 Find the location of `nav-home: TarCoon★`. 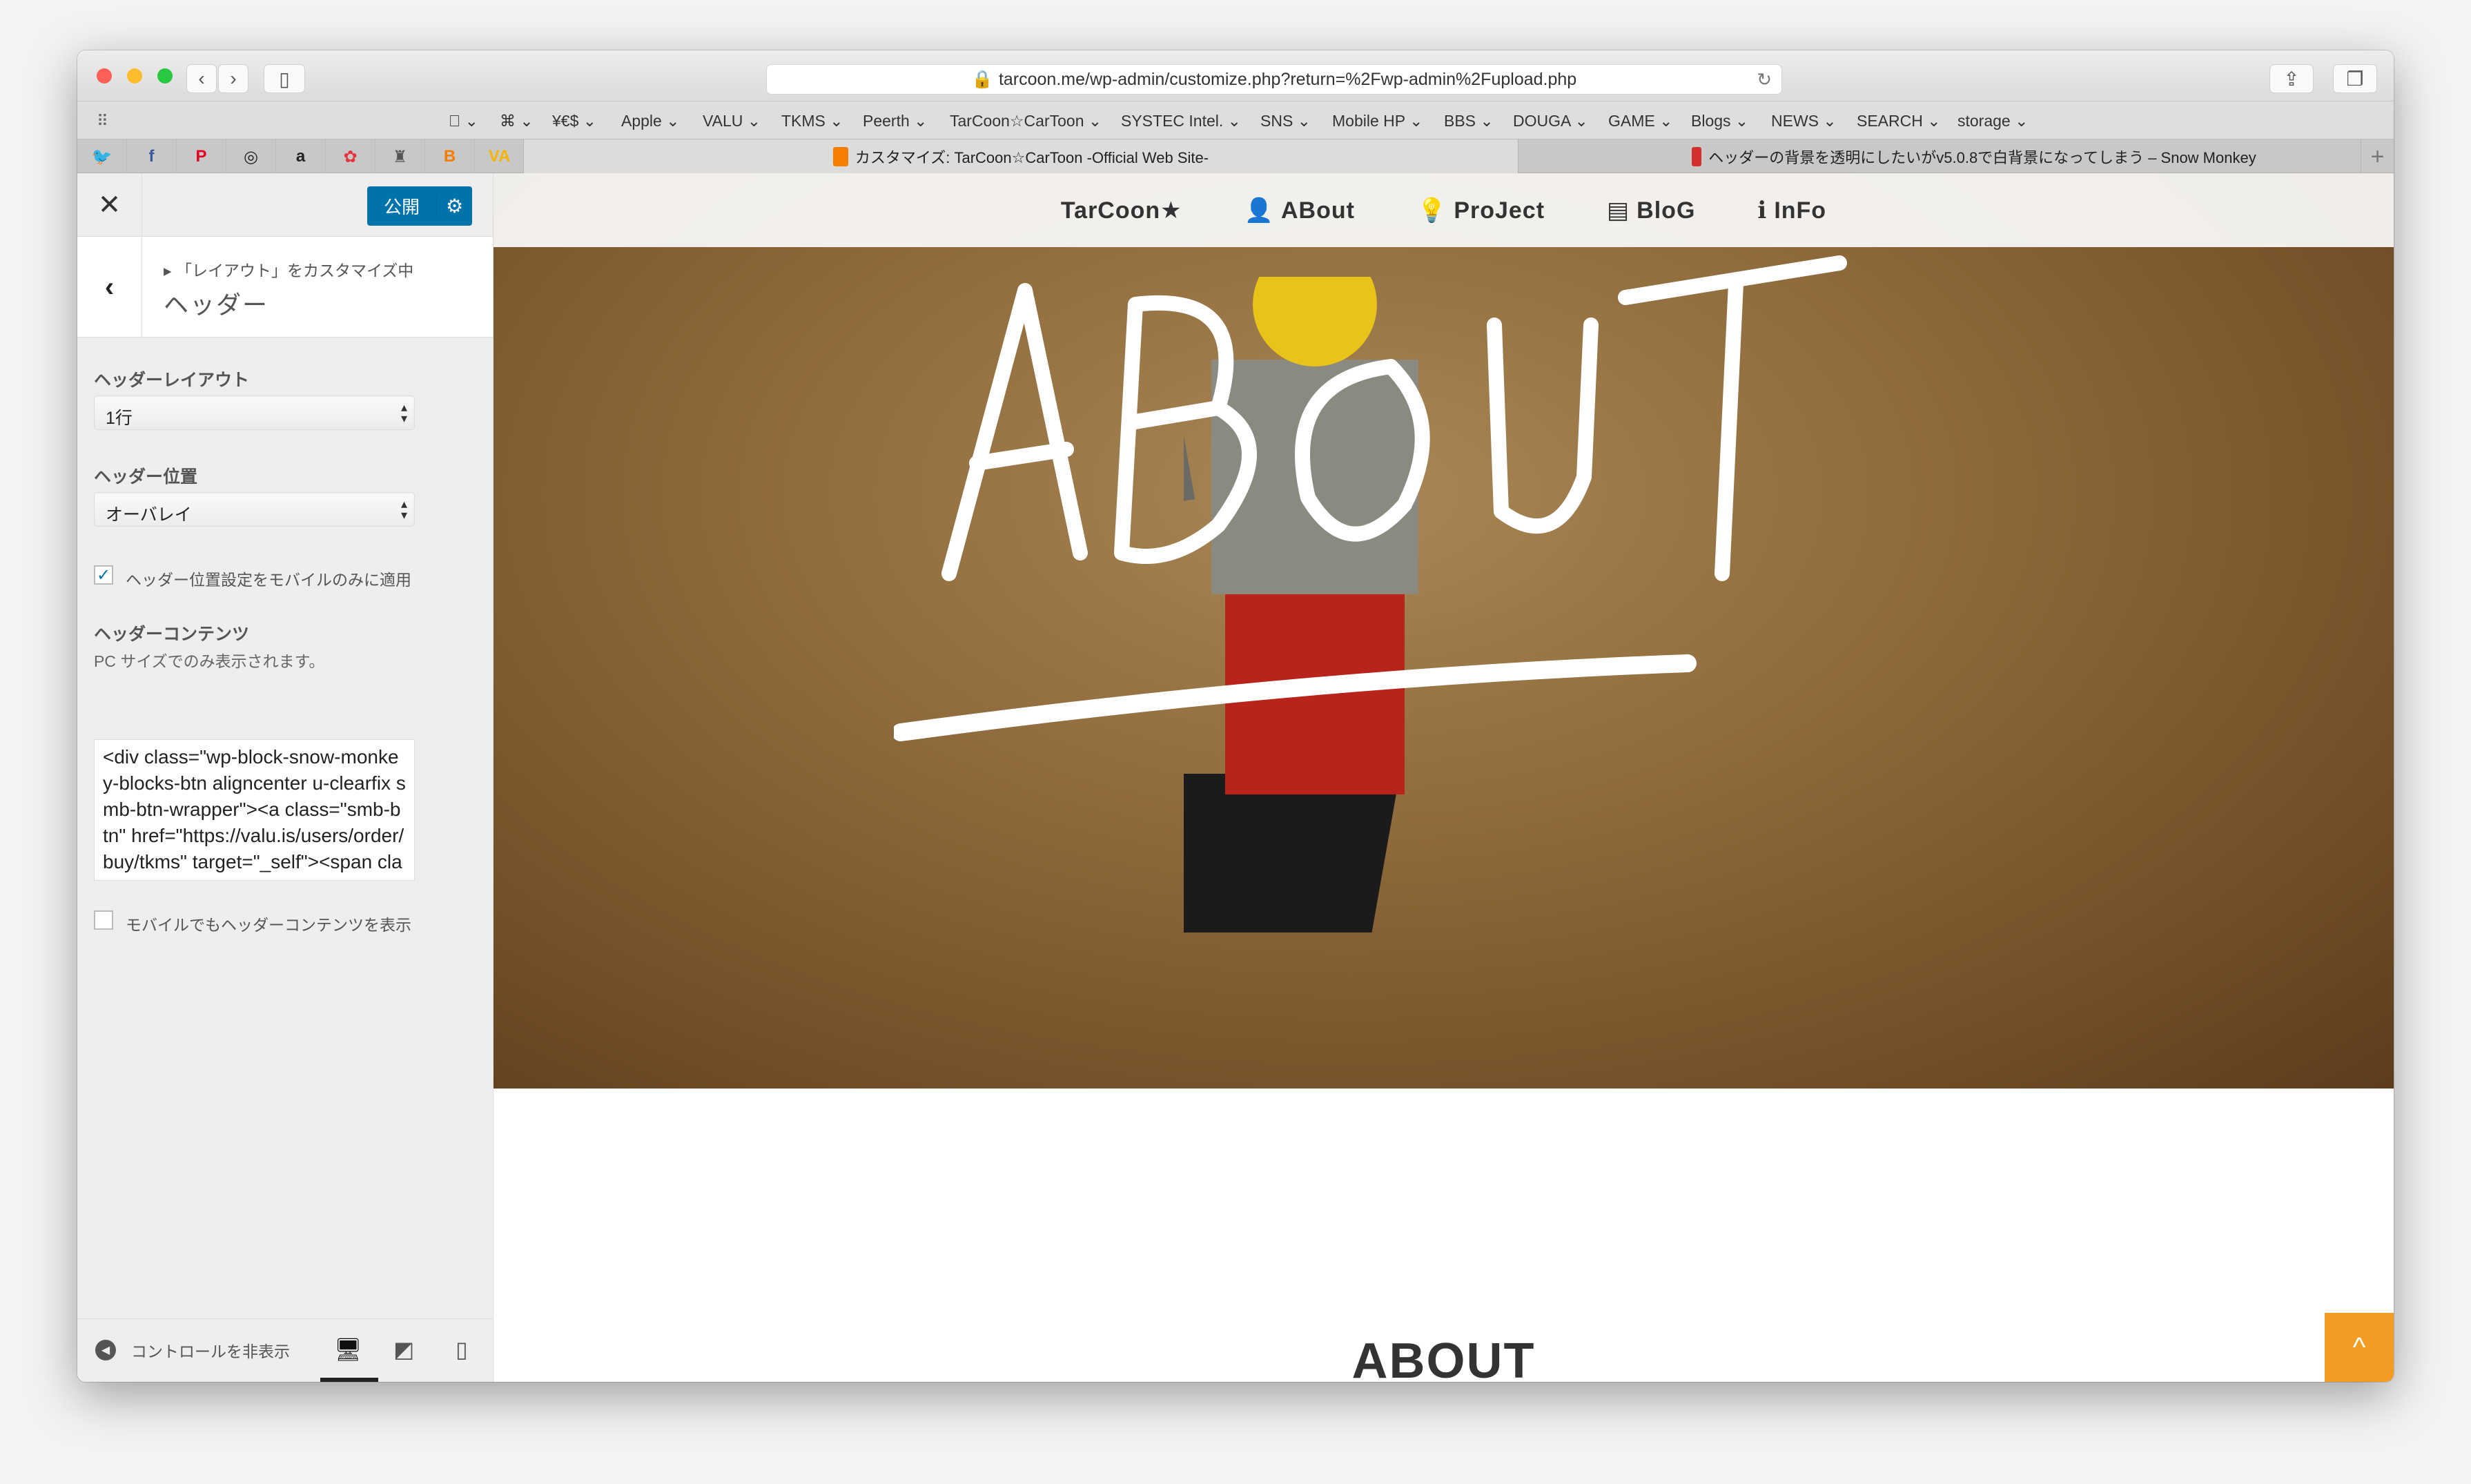

nav-home: TarCoon★ is located at coordinates (1121, 211).